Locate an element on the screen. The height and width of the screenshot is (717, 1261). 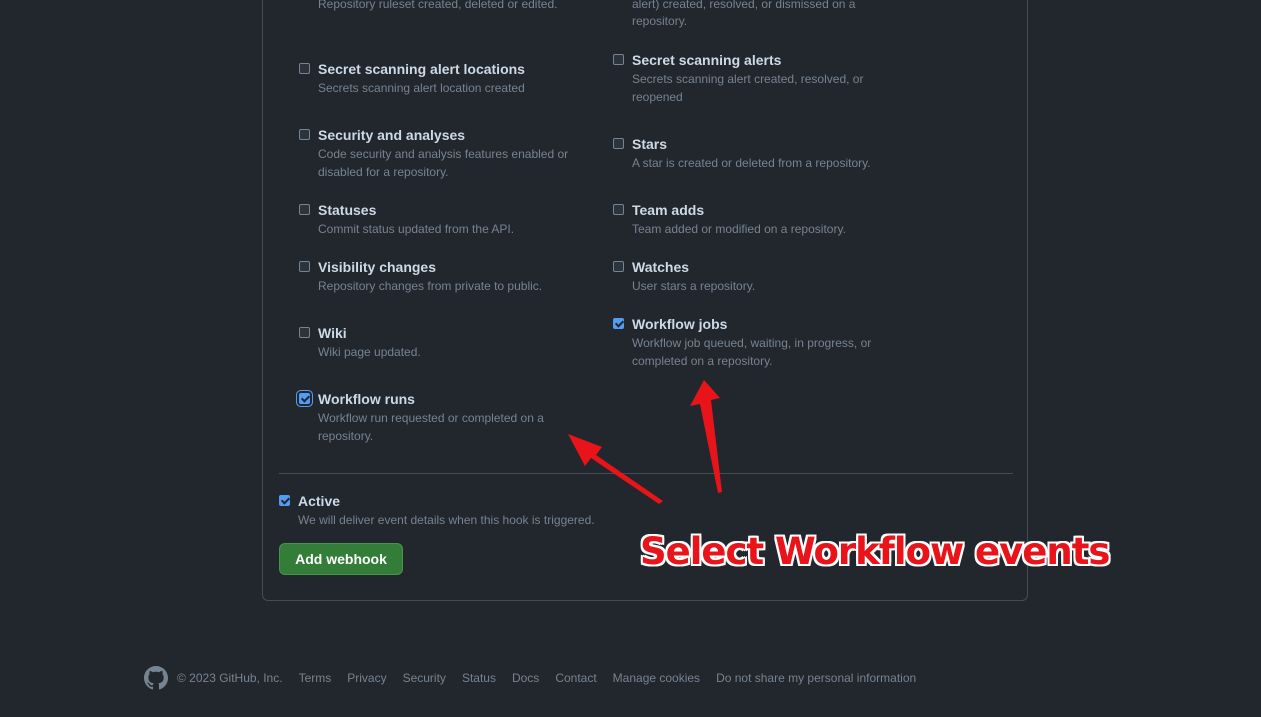
footer-link-manage-cookies: Manage cookies is located at coordinates (656, 678).